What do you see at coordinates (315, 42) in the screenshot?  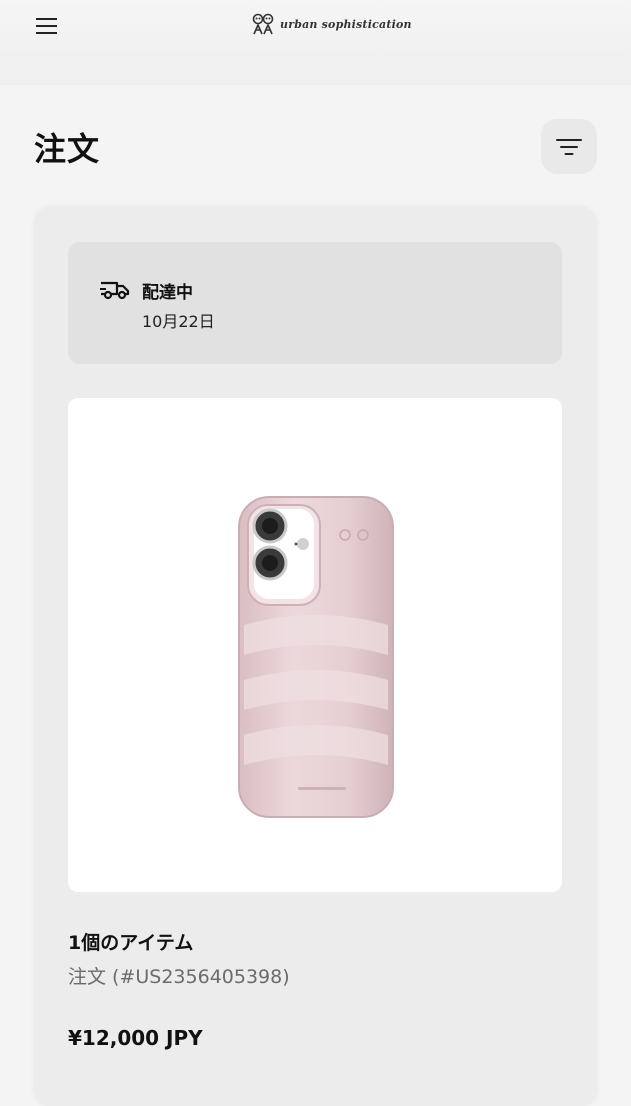 I see `top-navigation-bar: urban sophistication` at bounding box center [315, 42].